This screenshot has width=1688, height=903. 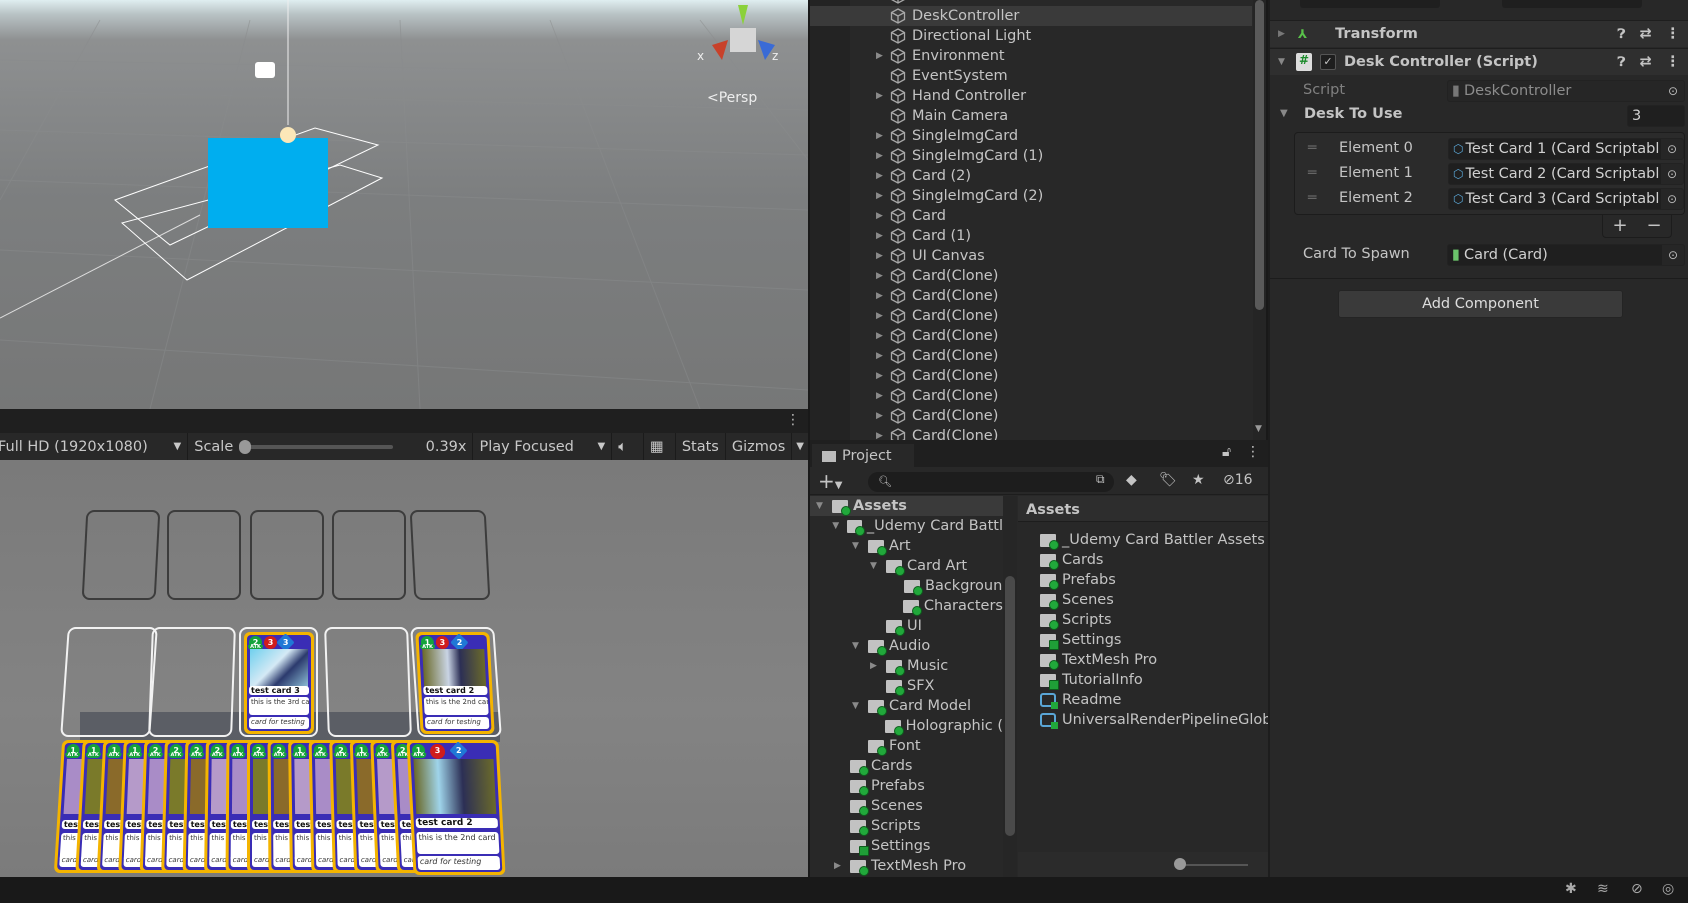 I want to click on project-file-item: Scenes, so click(x=1077, y=600).